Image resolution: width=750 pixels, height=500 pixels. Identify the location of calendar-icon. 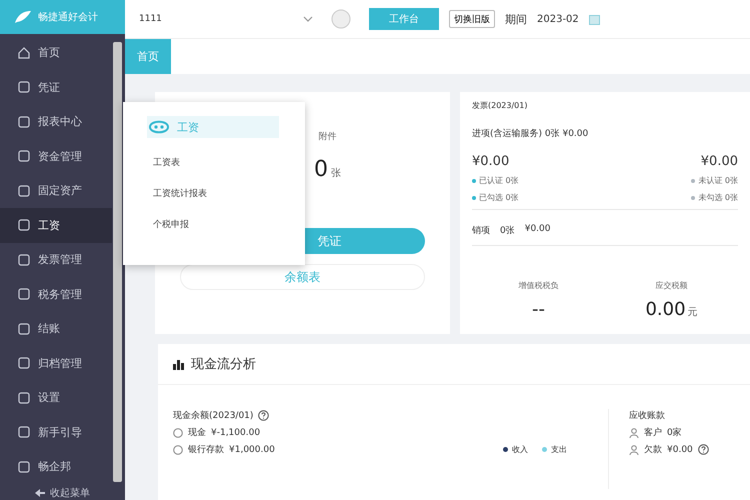
(594, 19).